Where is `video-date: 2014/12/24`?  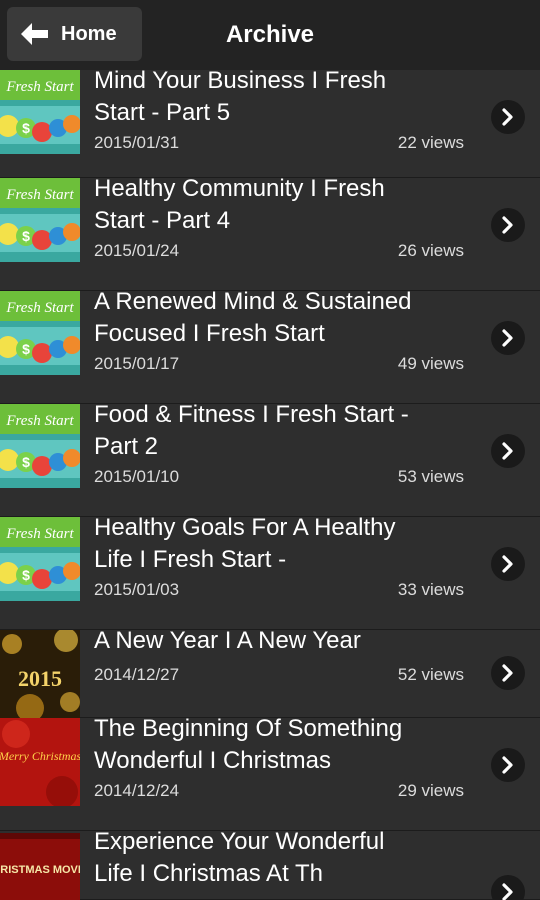 video-date: 2014/12/24 is located at coordinates (137, 790).